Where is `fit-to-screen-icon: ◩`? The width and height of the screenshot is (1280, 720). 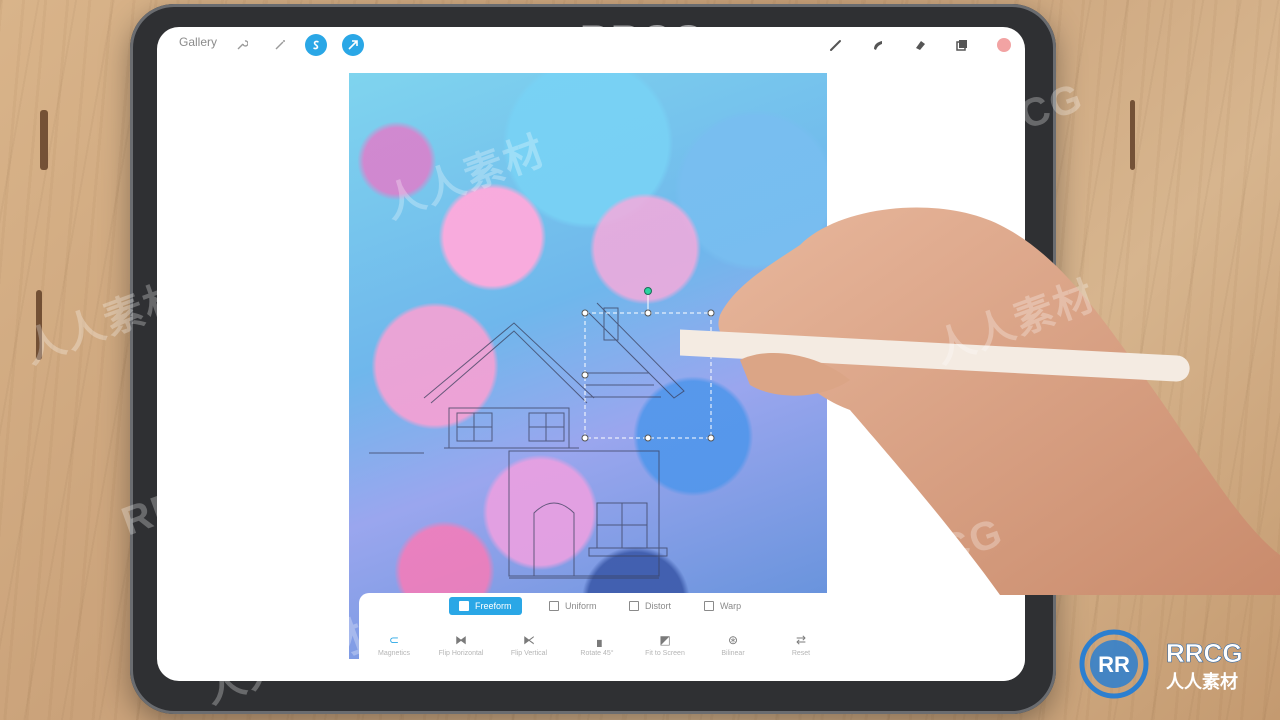
fit-to-screen-icon: ◩ is located at coordinates (665, 640).